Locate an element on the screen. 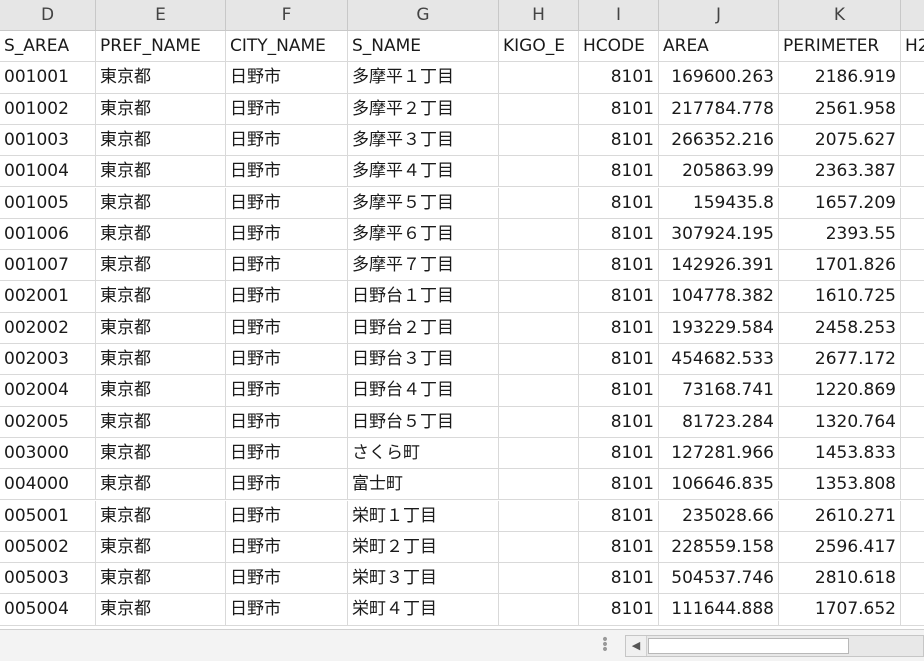 This screenshot has width=924, height=661. column-header-next is located at coordinates (912, 15).